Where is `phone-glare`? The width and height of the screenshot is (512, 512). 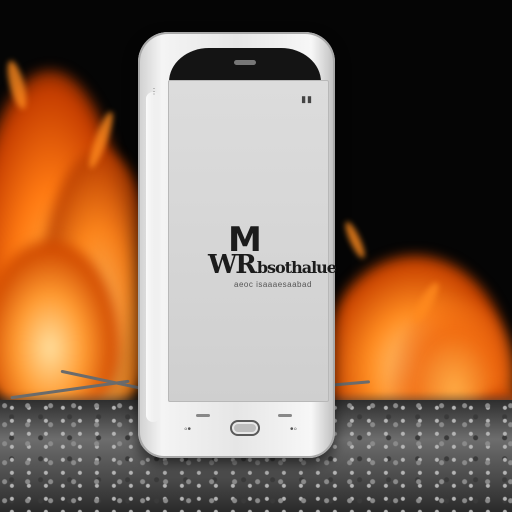
phone-glare is located at coordinates (153, 257).